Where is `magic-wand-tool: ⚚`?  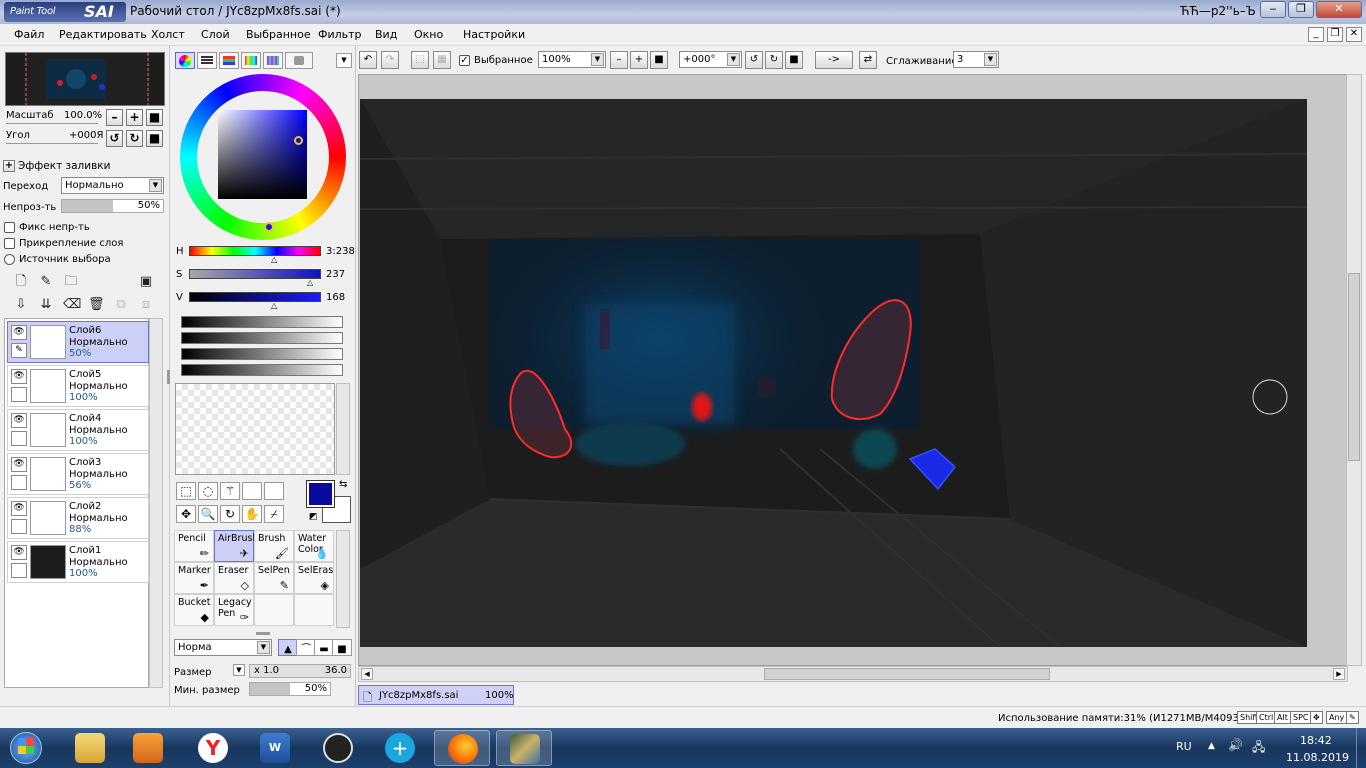
magic-wand-tool: ⚚ is located at coordinates (230, 491).